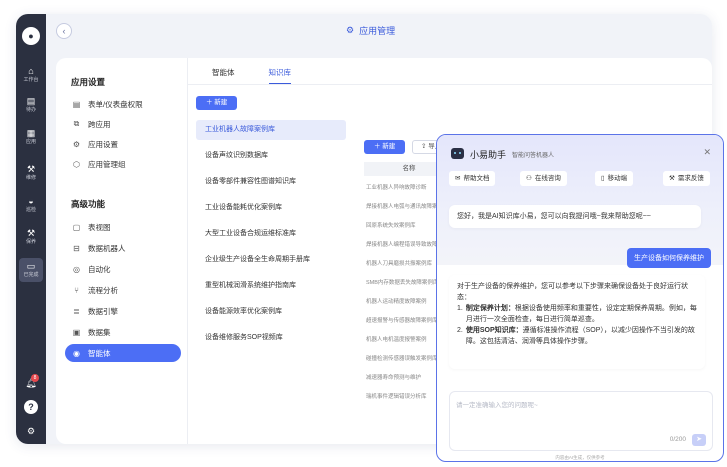 The height and width of the screenshot is (467, 727). Describe the element at coordinates (31, 201) in the screenshot. I see `car-icon: ◒` at that location.